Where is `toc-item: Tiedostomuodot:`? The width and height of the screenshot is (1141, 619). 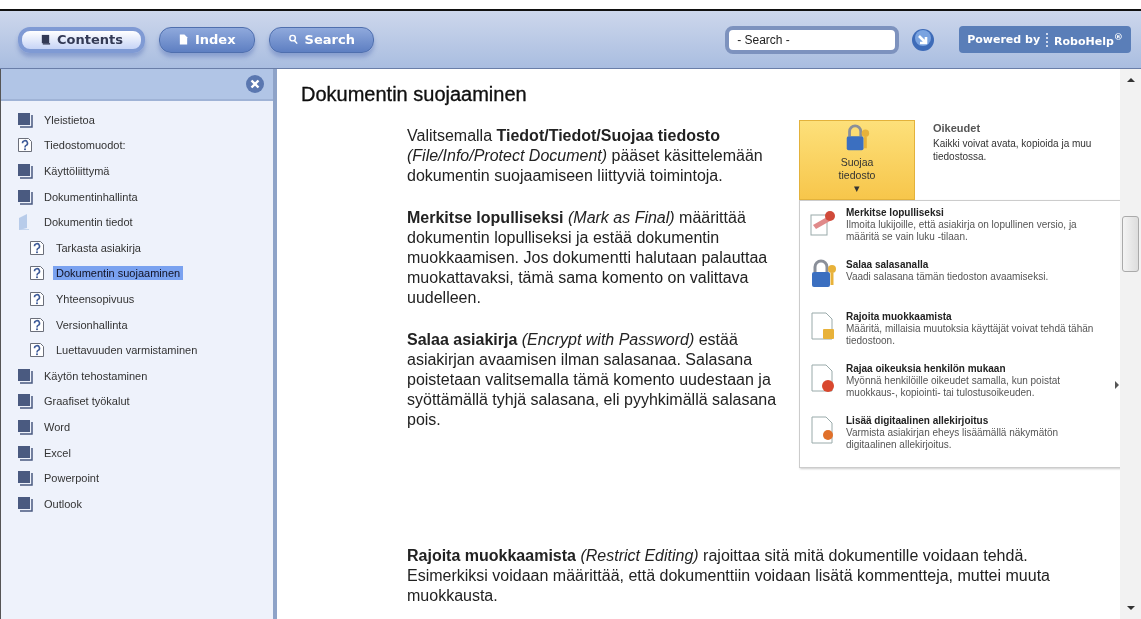
toc-item: Tiedostomuodot: is located at coordinates (85, 145).